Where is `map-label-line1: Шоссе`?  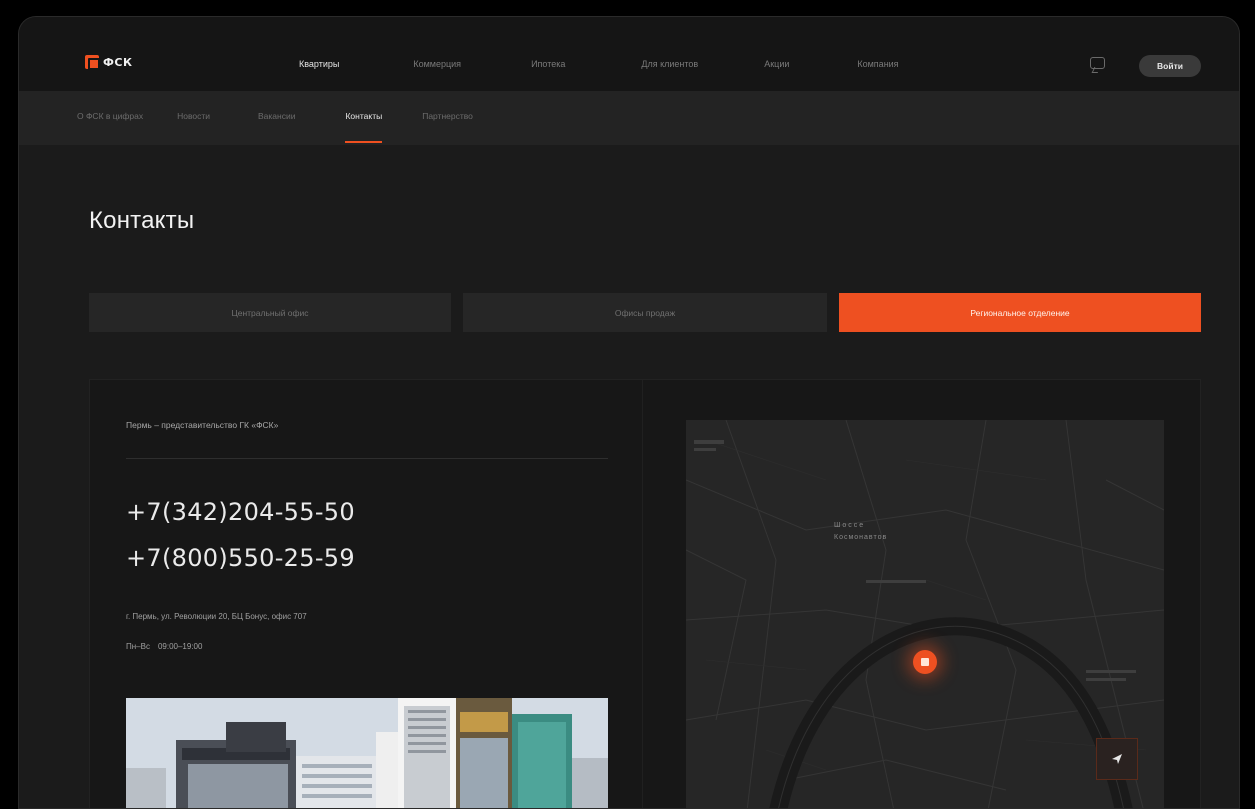 map-label-line1: Шоссе is located at coordinates (850, 525).